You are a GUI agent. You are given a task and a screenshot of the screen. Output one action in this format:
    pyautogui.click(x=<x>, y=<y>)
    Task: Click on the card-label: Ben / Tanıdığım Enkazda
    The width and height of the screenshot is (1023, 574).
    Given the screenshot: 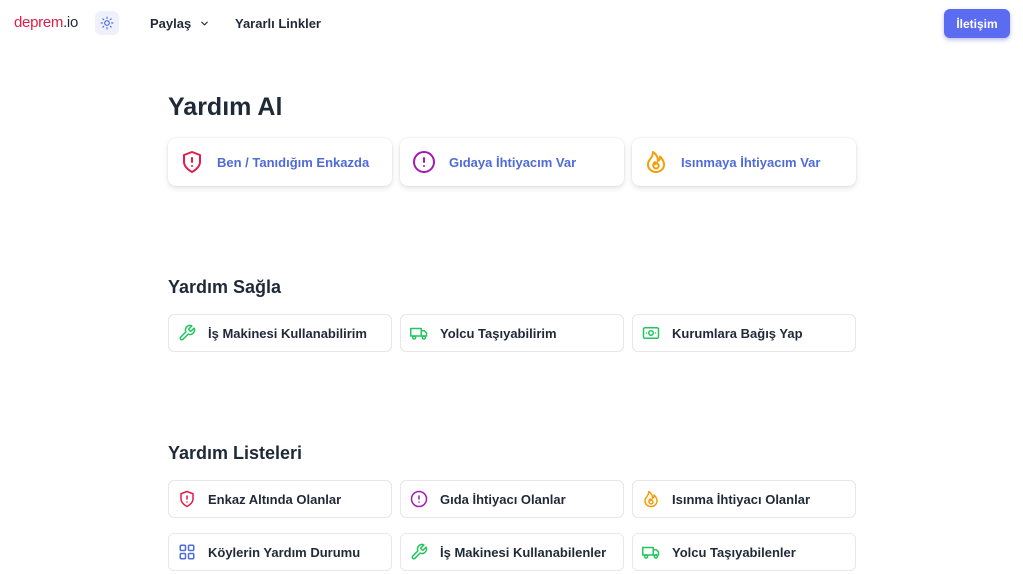 What is the action you would take?
    pyautogui.click(x=293, y=162)
    